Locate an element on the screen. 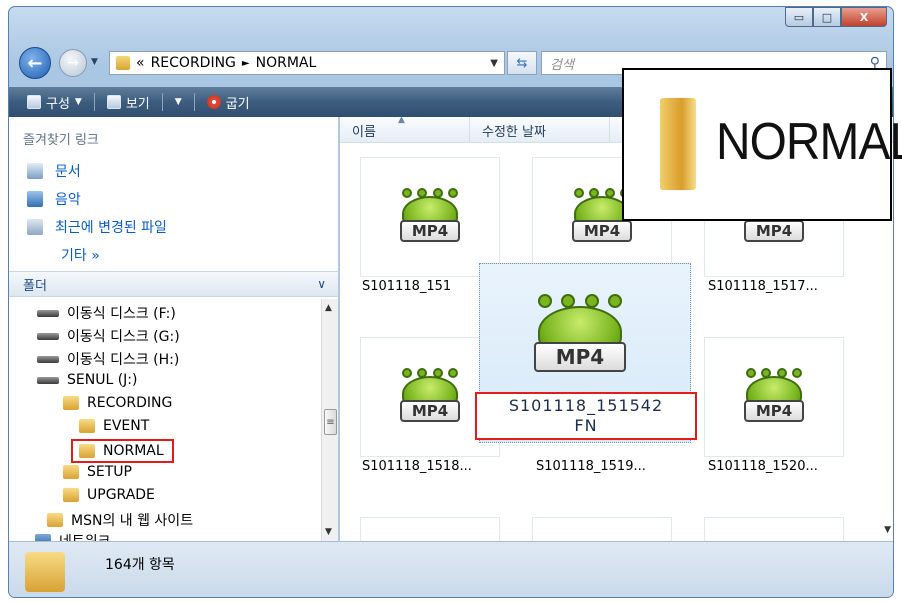 The height and width of the screenshot is (603, 902). selected-file-name-line2: FN is located at coordinates (586, 425).